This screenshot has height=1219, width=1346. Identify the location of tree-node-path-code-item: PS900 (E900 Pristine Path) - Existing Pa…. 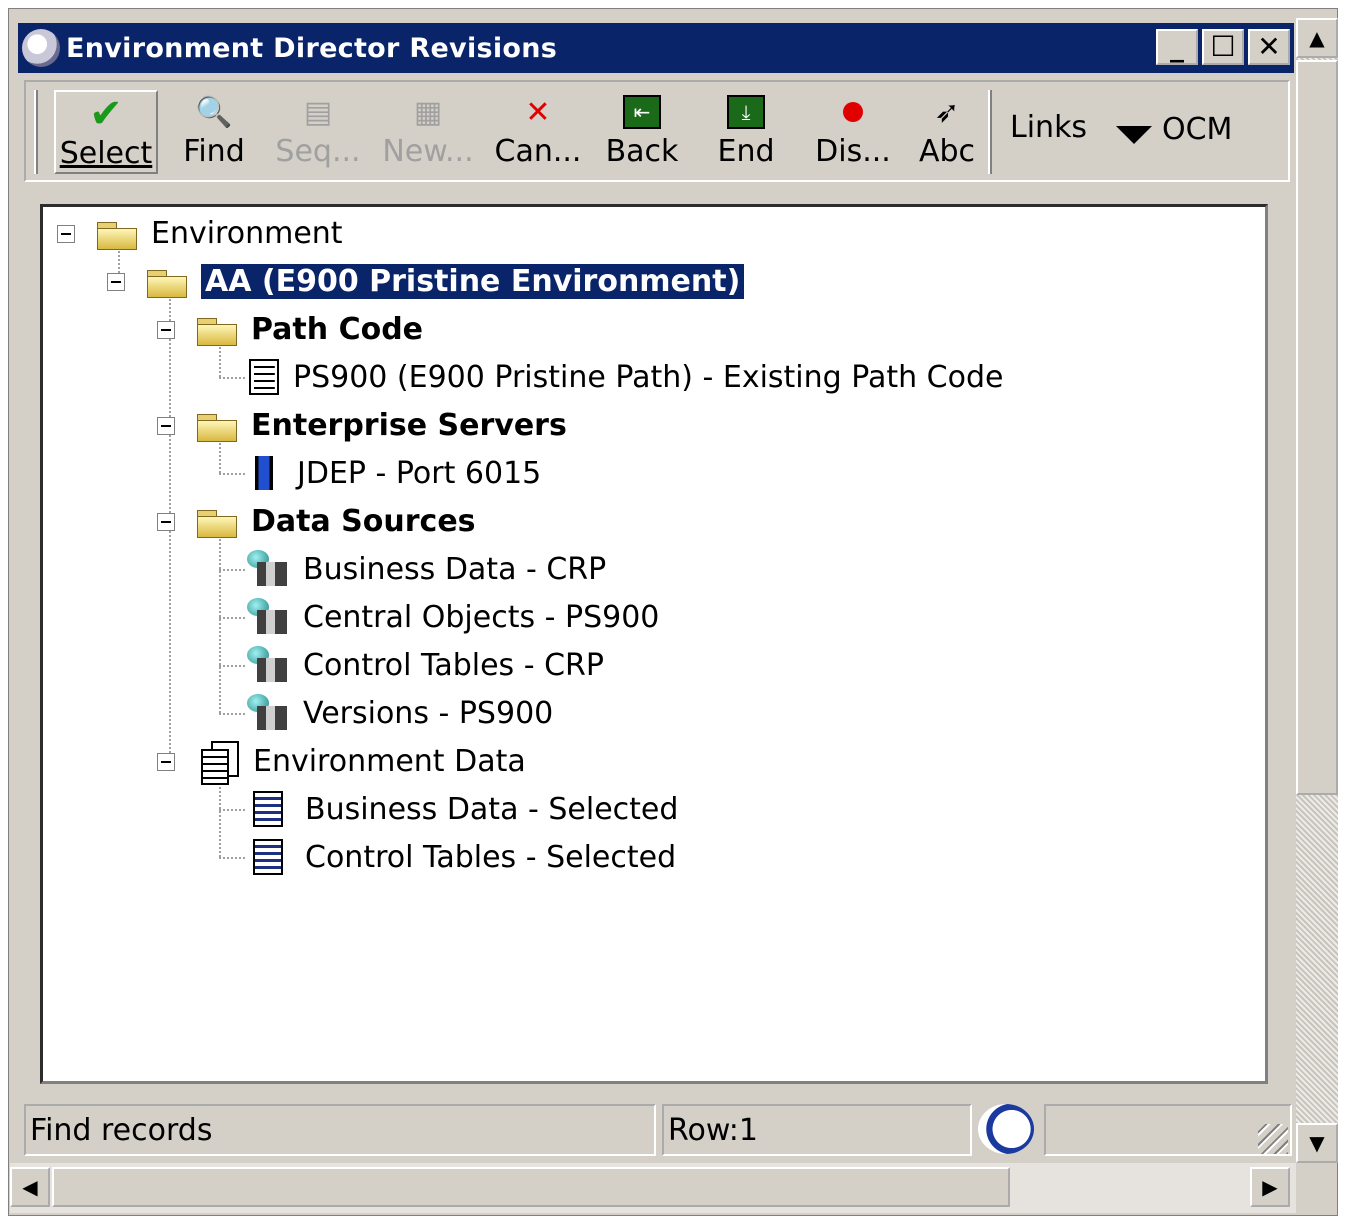
(626, 377).